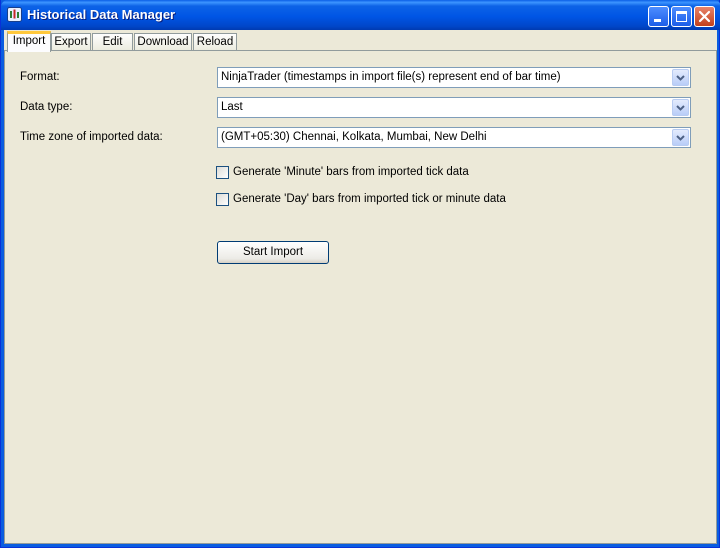 The image size is (720, 548). I want to click on tab-strip: Import Export Edit Download Reload, so click(360, 41).